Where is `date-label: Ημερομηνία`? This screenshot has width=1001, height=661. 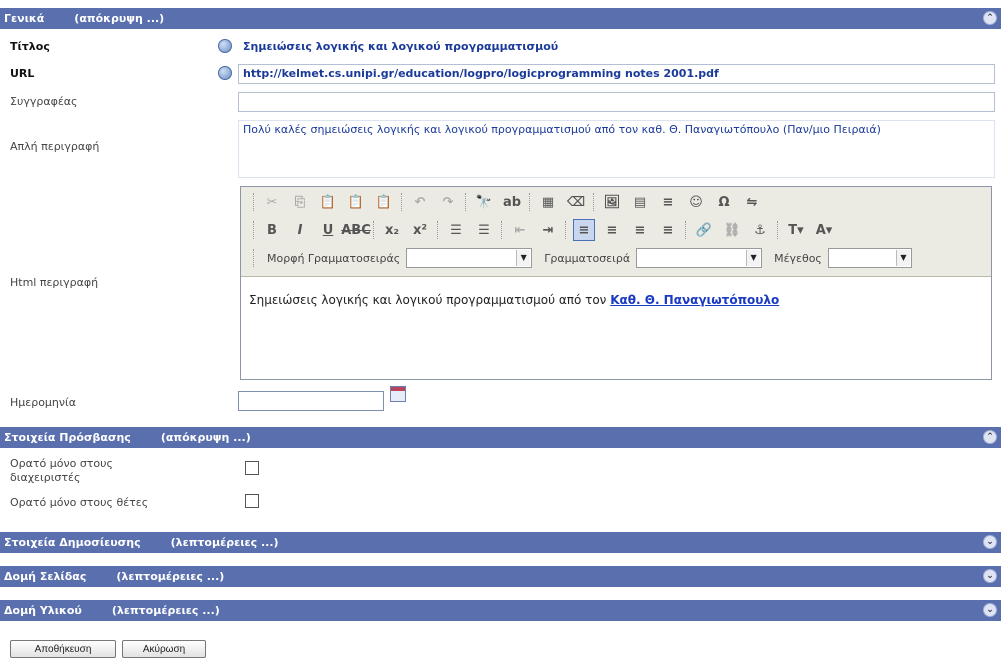 date-label: Ημερομηνία is located at coordinates (43, 402).